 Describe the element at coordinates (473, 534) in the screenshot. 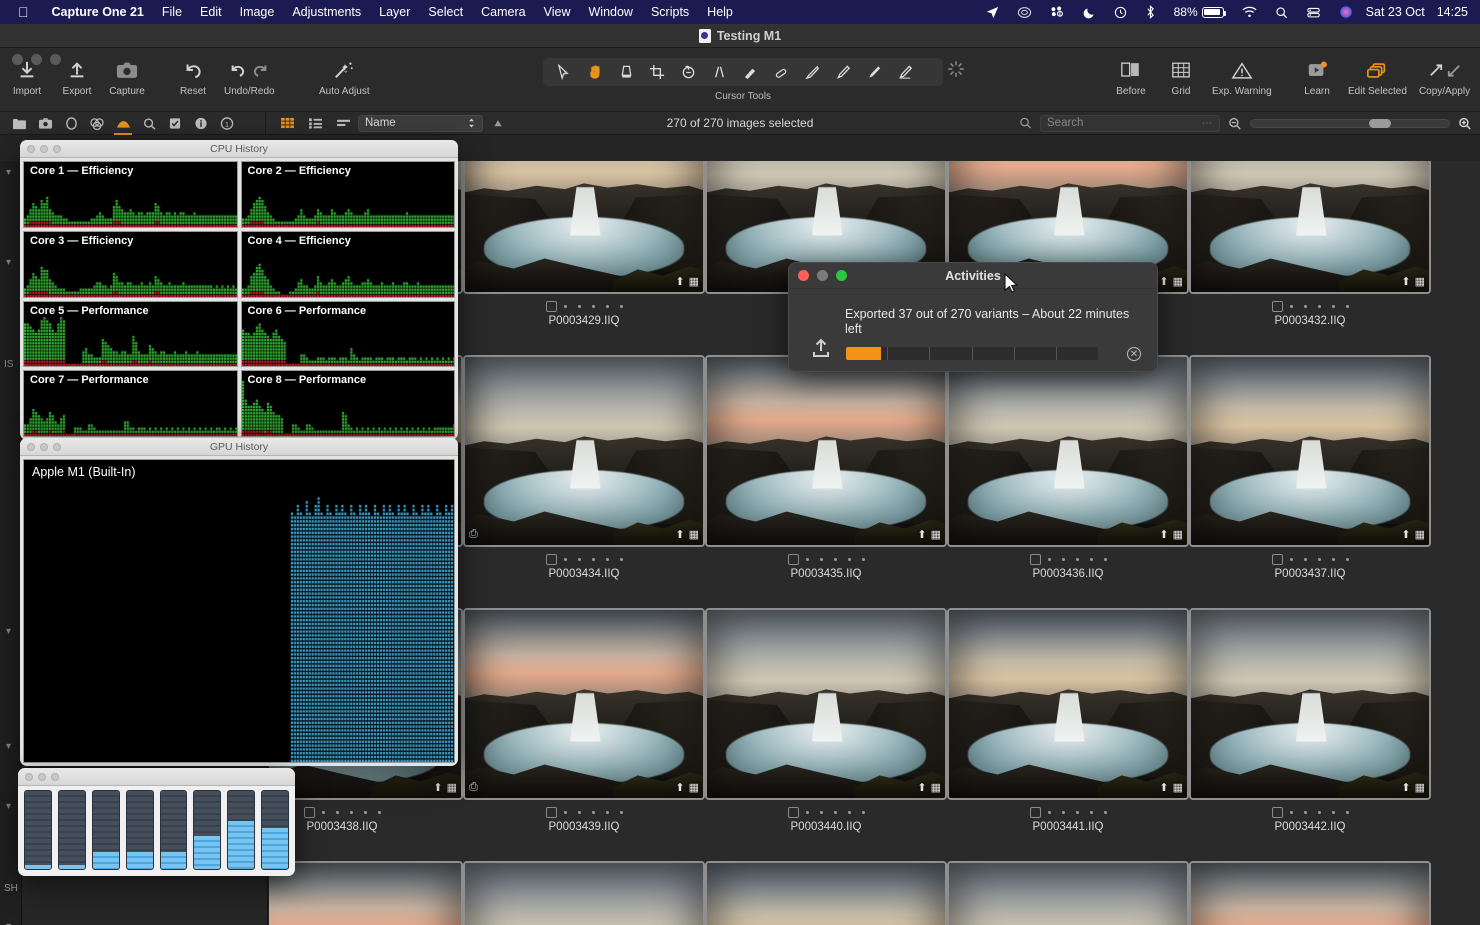

I see `variant-stack-icon: ⎙` at that location.